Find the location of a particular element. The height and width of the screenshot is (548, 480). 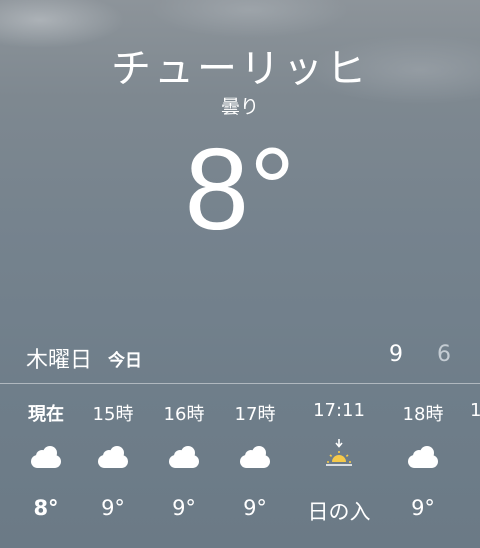

hour-label: 15時 is located at coordinates (113, 414).